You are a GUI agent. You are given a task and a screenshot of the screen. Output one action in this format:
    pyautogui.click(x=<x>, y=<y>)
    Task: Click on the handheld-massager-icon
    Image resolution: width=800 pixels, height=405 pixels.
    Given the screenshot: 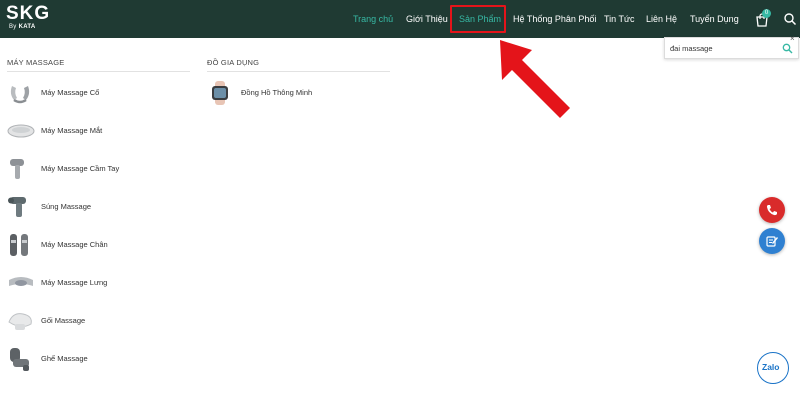 What is the action you would take?
    pyautogui.click(x=17, y=169)
    